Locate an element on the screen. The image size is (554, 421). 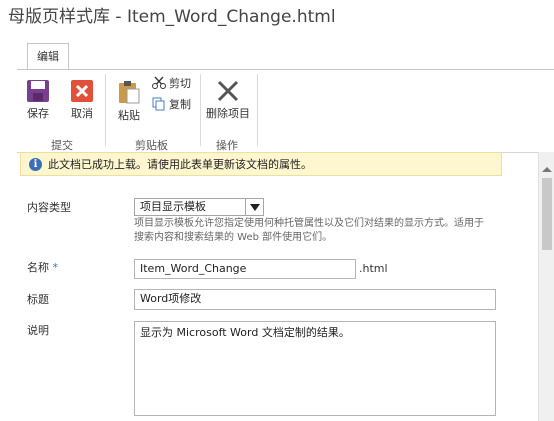
scrollbar-thumb is located at coordinates (547, 214).